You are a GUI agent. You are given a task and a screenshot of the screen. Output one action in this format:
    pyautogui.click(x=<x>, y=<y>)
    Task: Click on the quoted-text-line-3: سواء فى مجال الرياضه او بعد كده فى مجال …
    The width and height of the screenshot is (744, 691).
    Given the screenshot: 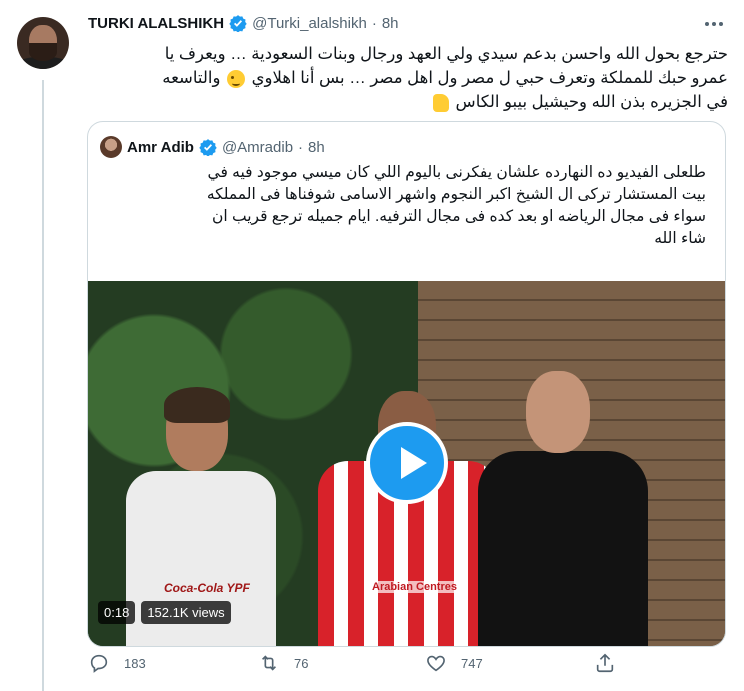 What is the action you would take?
    pyautogui.click(x=458, y=216)
    